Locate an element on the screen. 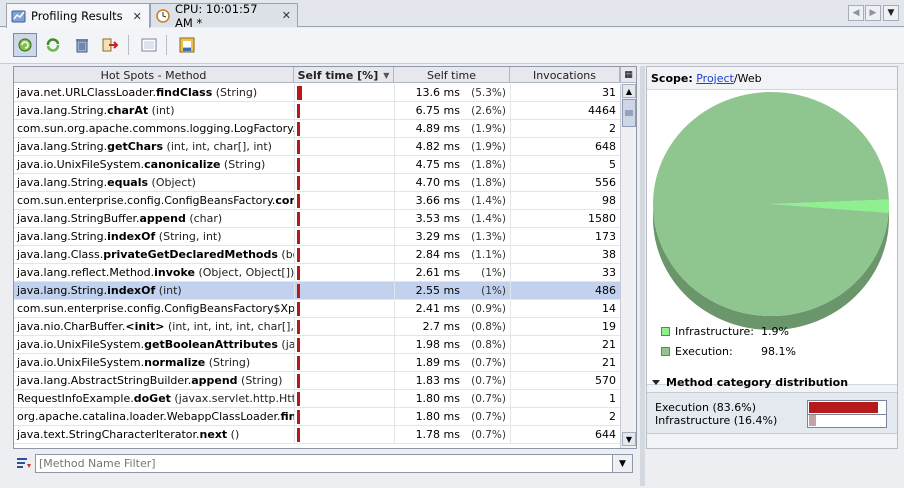 The width and height of the screenshot is (904, 488). column-header-self-time-percent: Self time [%] ▼ is located at coordinates (344, 75).